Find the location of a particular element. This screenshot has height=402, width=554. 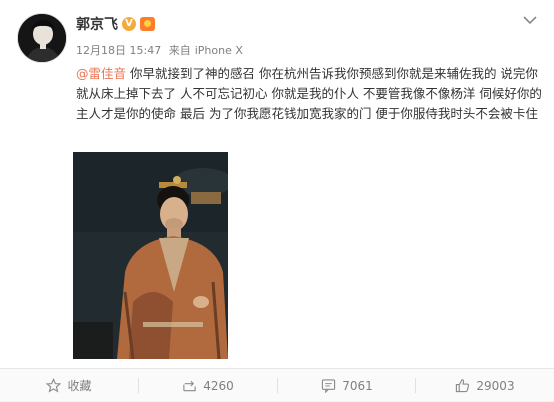

post-actions-bar: 收藏 4260 7061 29003 is located at coordinates (277, 384).